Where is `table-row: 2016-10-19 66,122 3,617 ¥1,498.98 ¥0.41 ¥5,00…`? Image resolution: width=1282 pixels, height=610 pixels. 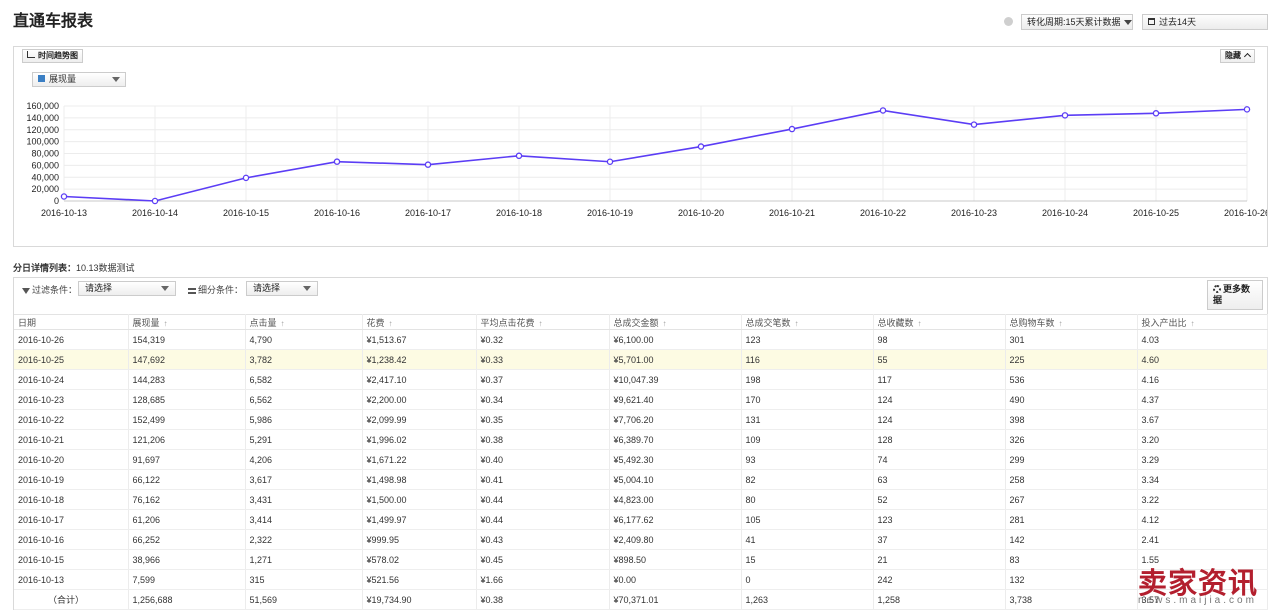
table-row: 2016-10-19 66,122 3,617 ¥1,498.98 ¥0.41 ¥5,00… is located at coordinates (641, 479).